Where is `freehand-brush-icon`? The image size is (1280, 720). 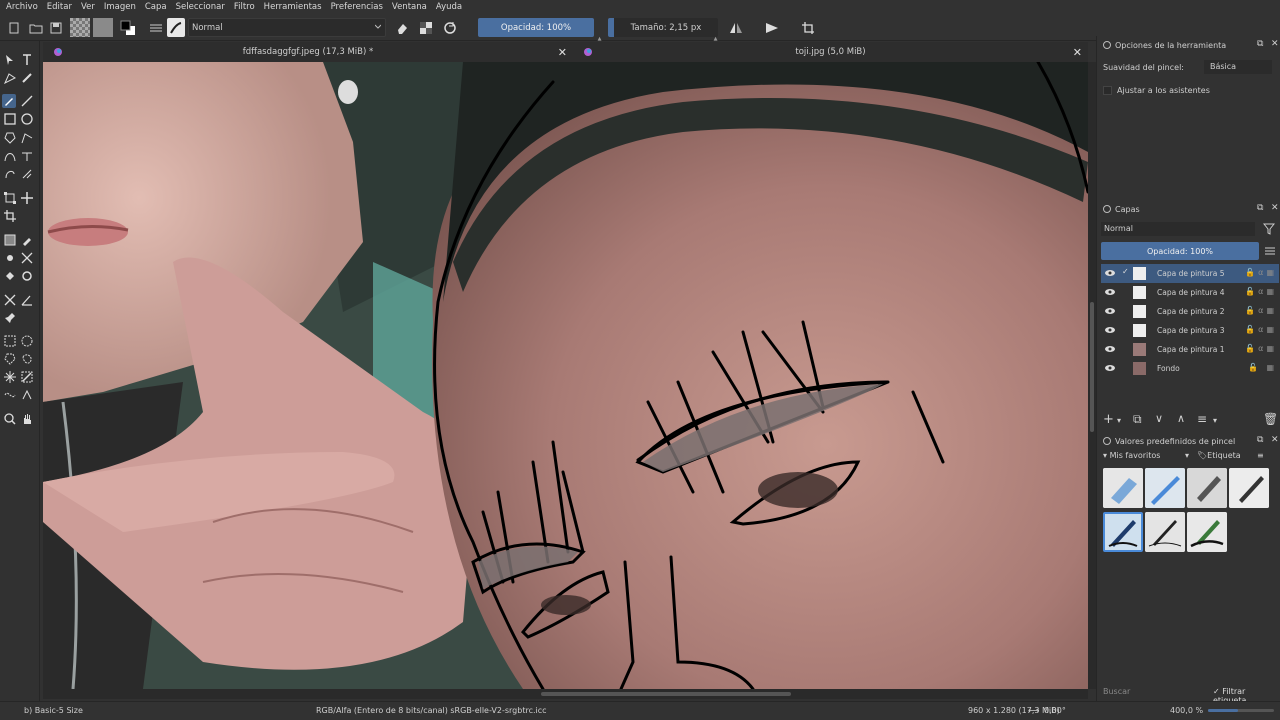
freehand-brush-icon is located at coordinates (9, 101).